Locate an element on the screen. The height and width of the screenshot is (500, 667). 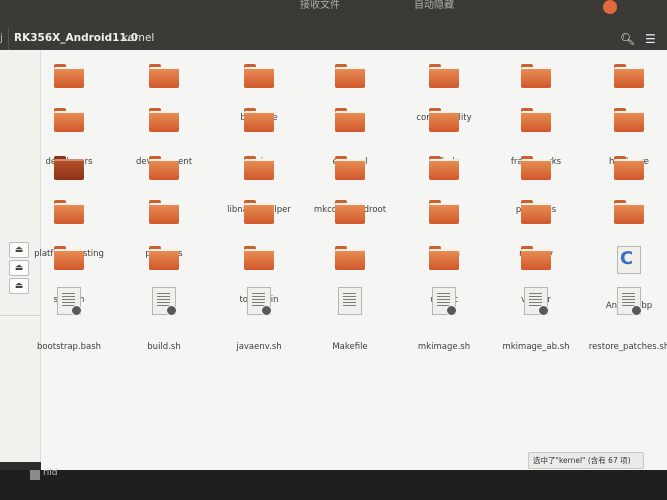
file-item: Makefile is located at coordinates (350, 320).